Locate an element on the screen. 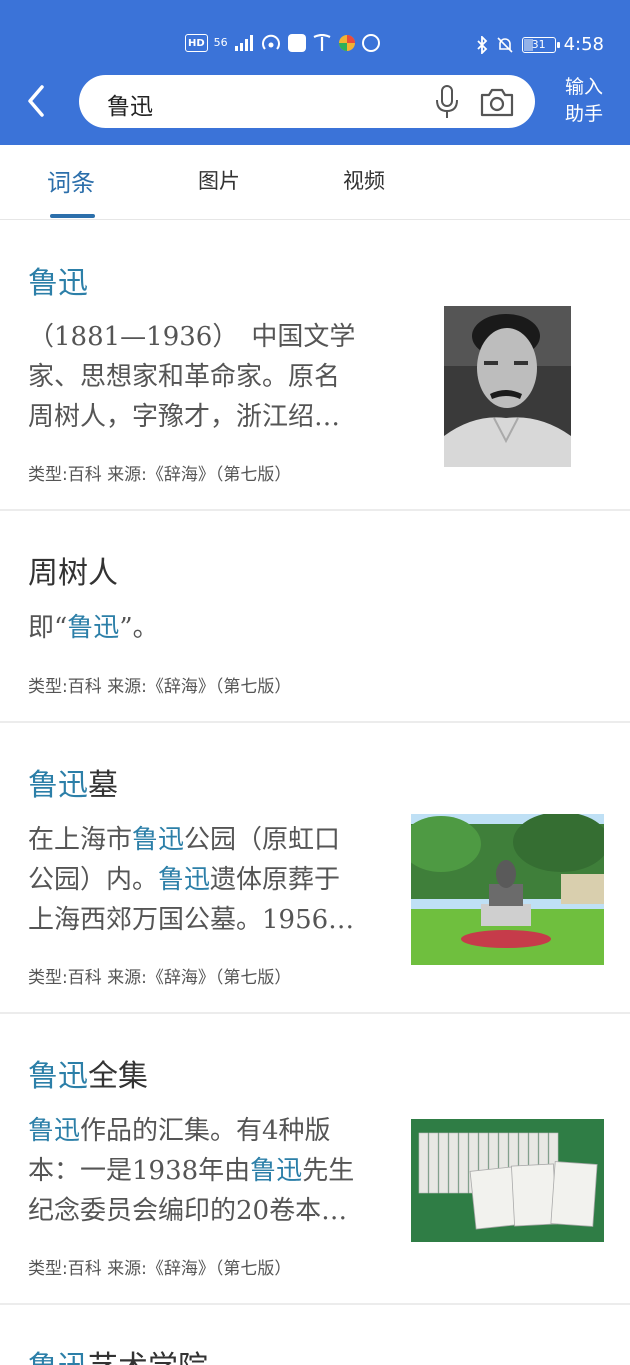 Image resolution: width=630 pixels, height=1365 pixels. desc-line: 本：一是1938年由鲁迅先生 is located at coordinates (191, 1171).